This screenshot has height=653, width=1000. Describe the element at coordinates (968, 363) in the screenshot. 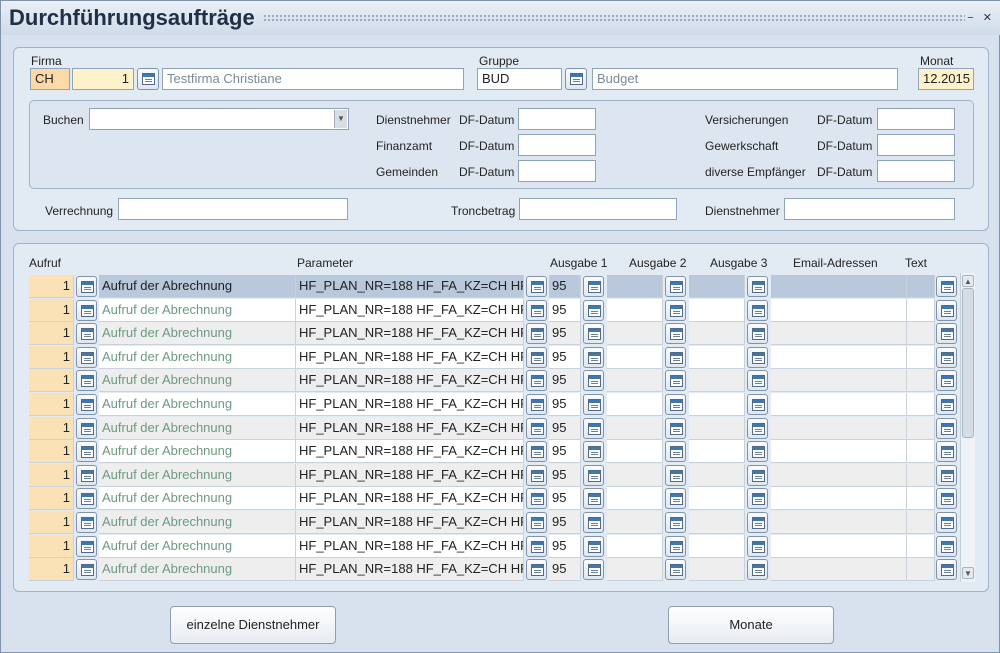

I see `scroll-thumb` at that location.